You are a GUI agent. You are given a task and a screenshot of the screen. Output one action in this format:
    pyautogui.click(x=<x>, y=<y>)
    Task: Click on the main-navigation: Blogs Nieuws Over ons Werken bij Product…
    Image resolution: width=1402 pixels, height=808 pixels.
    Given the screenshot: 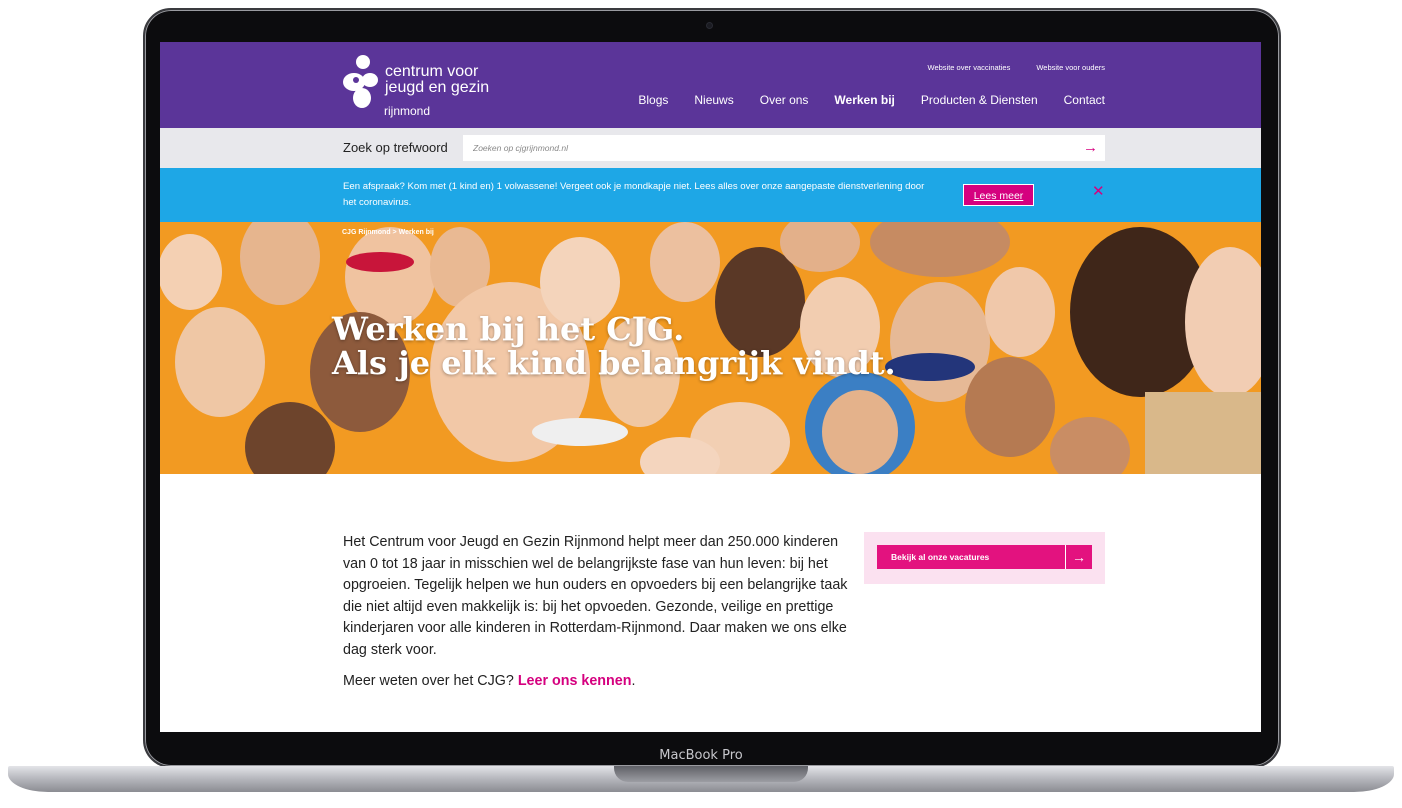 What is the action you would take?
    pyautogui.click(x=871, y=100)
    